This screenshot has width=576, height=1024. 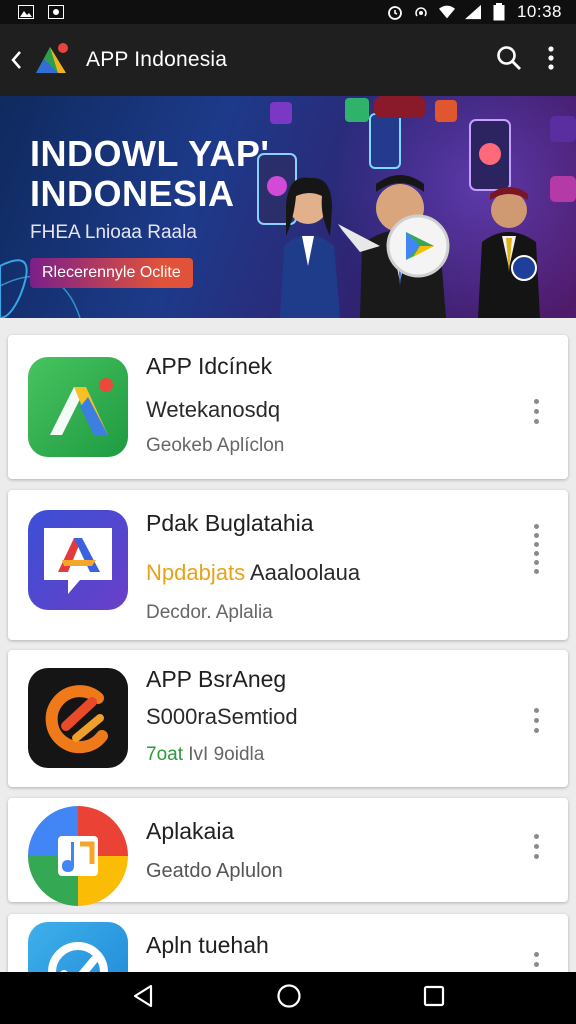 What do you see at coordinates (150, 153) in the screenshot?
I see `banner-headline-line1: INDOWL YAP'` at bounding box center [150, 153].